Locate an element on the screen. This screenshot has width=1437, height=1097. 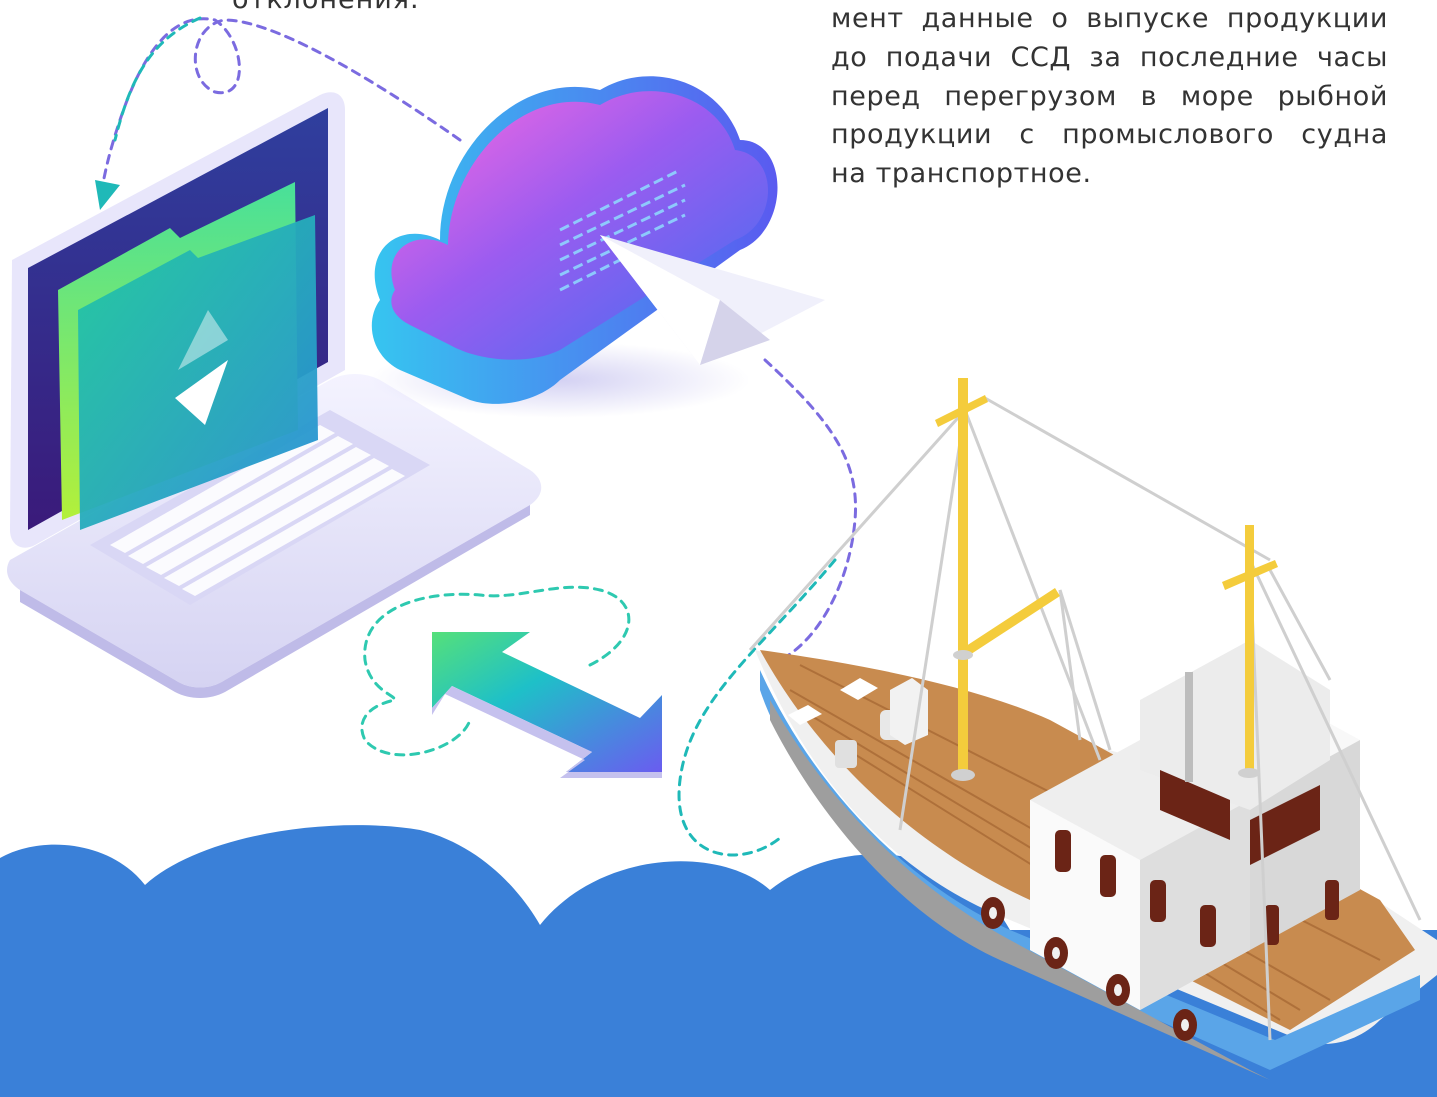
double-arrow-icon is located at coordinates (547, 705).